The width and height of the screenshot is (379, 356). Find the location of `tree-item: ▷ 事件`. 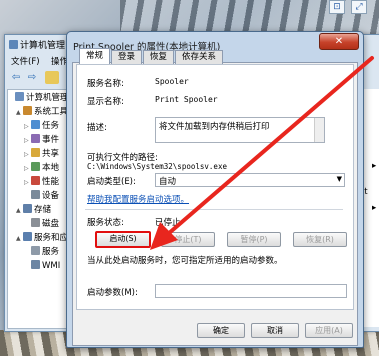

tree-item: ▷ 事件 is located at coordinates (41, 140).